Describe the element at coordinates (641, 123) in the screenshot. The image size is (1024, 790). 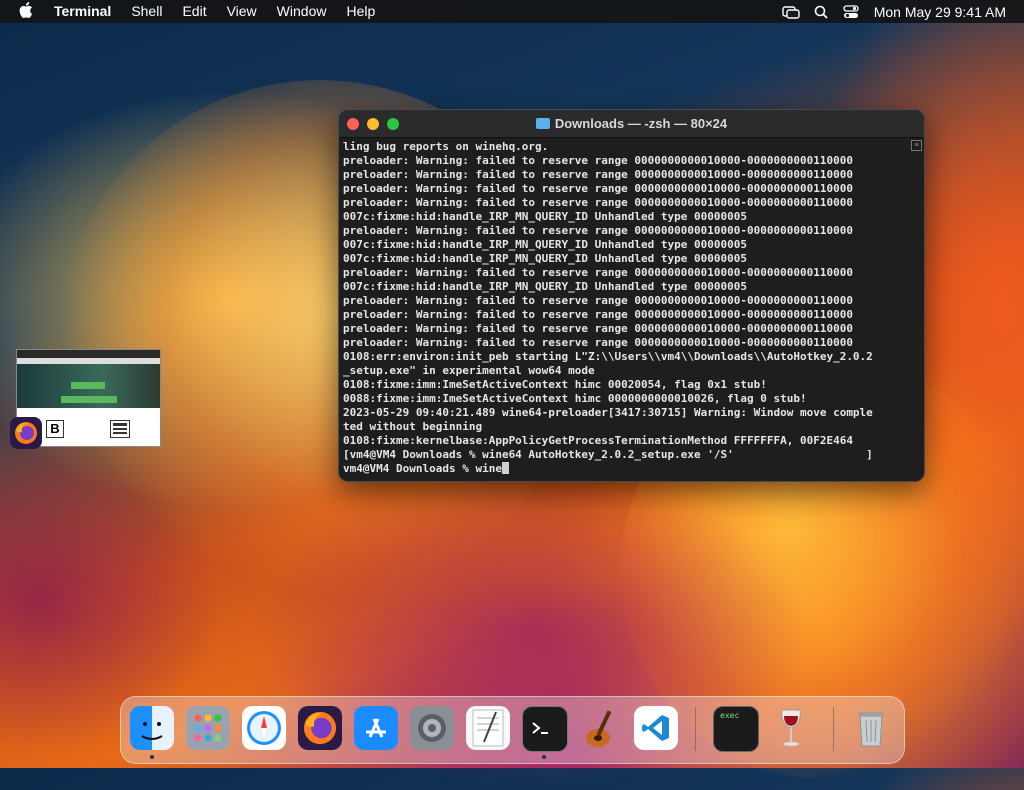
I see `window-title-text: Downloads — -zsh — 80×24` at that location.